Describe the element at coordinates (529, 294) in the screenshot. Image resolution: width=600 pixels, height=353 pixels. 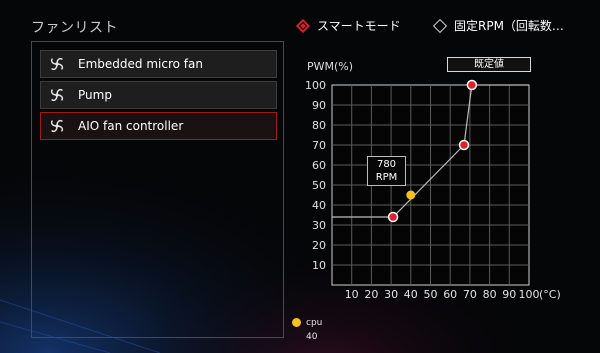
I see `x-tick-label: 100` at that location.